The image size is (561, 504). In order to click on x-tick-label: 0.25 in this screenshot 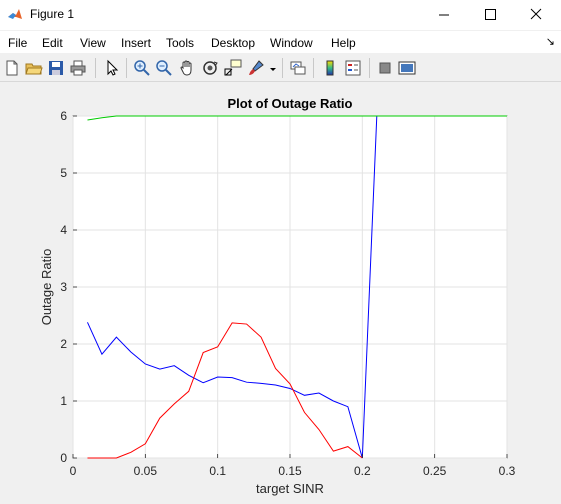, I will do `click(435, 471)`.